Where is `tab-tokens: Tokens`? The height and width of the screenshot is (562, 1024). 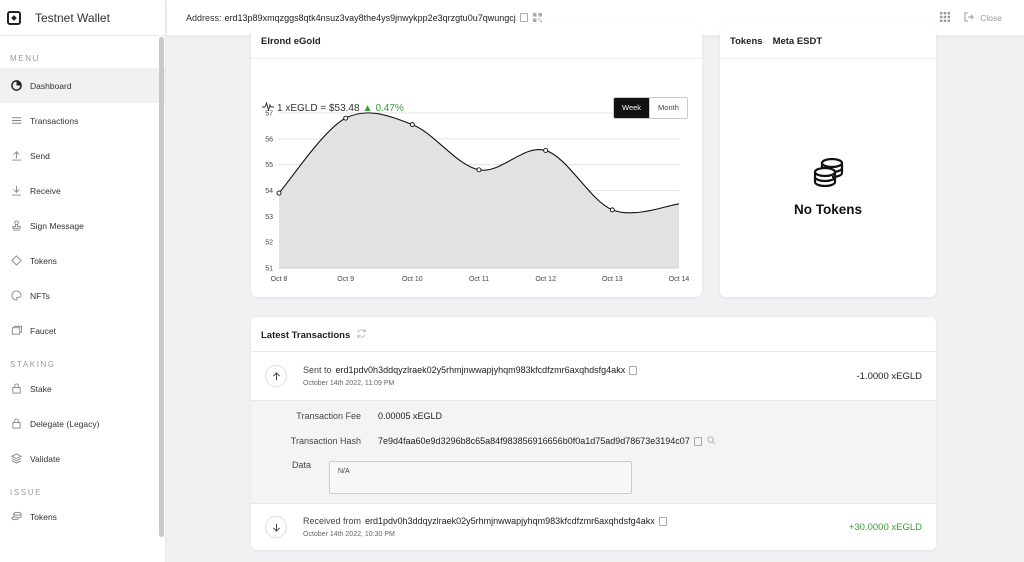 tab-tokens: Tokens is located at coordinates (746, 41).